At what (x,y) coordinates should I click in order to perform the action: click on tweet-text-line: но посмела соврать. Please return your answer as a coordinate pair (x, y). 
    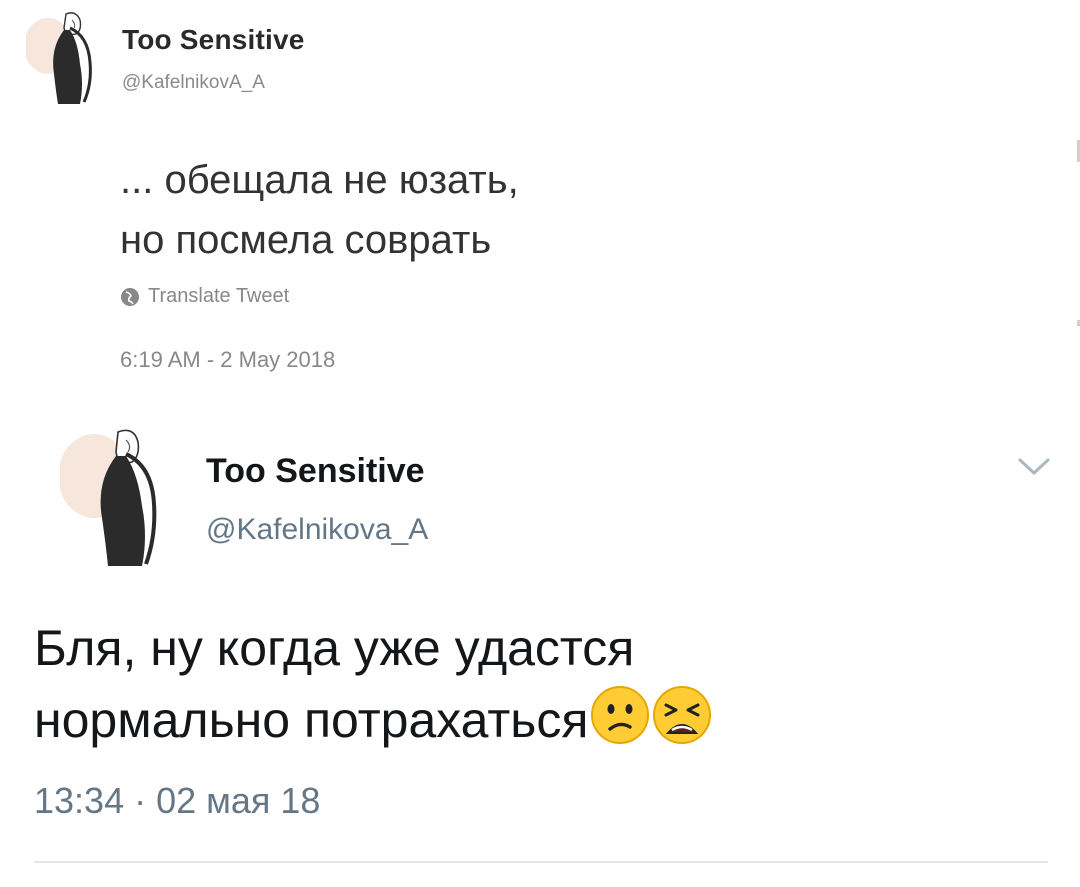
    Looking at the image, I should click on (306, 240).